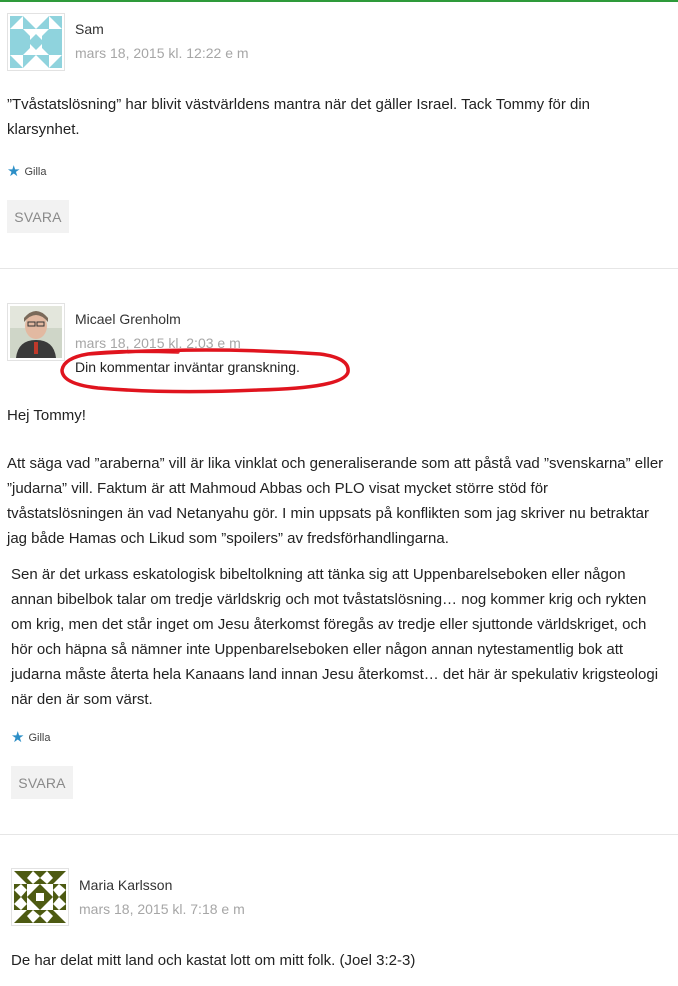 This screenshot has width=678, height=986. What do you see at coordinates (128, 319) in the screenshot?
I see `comment-author: Micael Grenholm` at bounding box center [128, 319].